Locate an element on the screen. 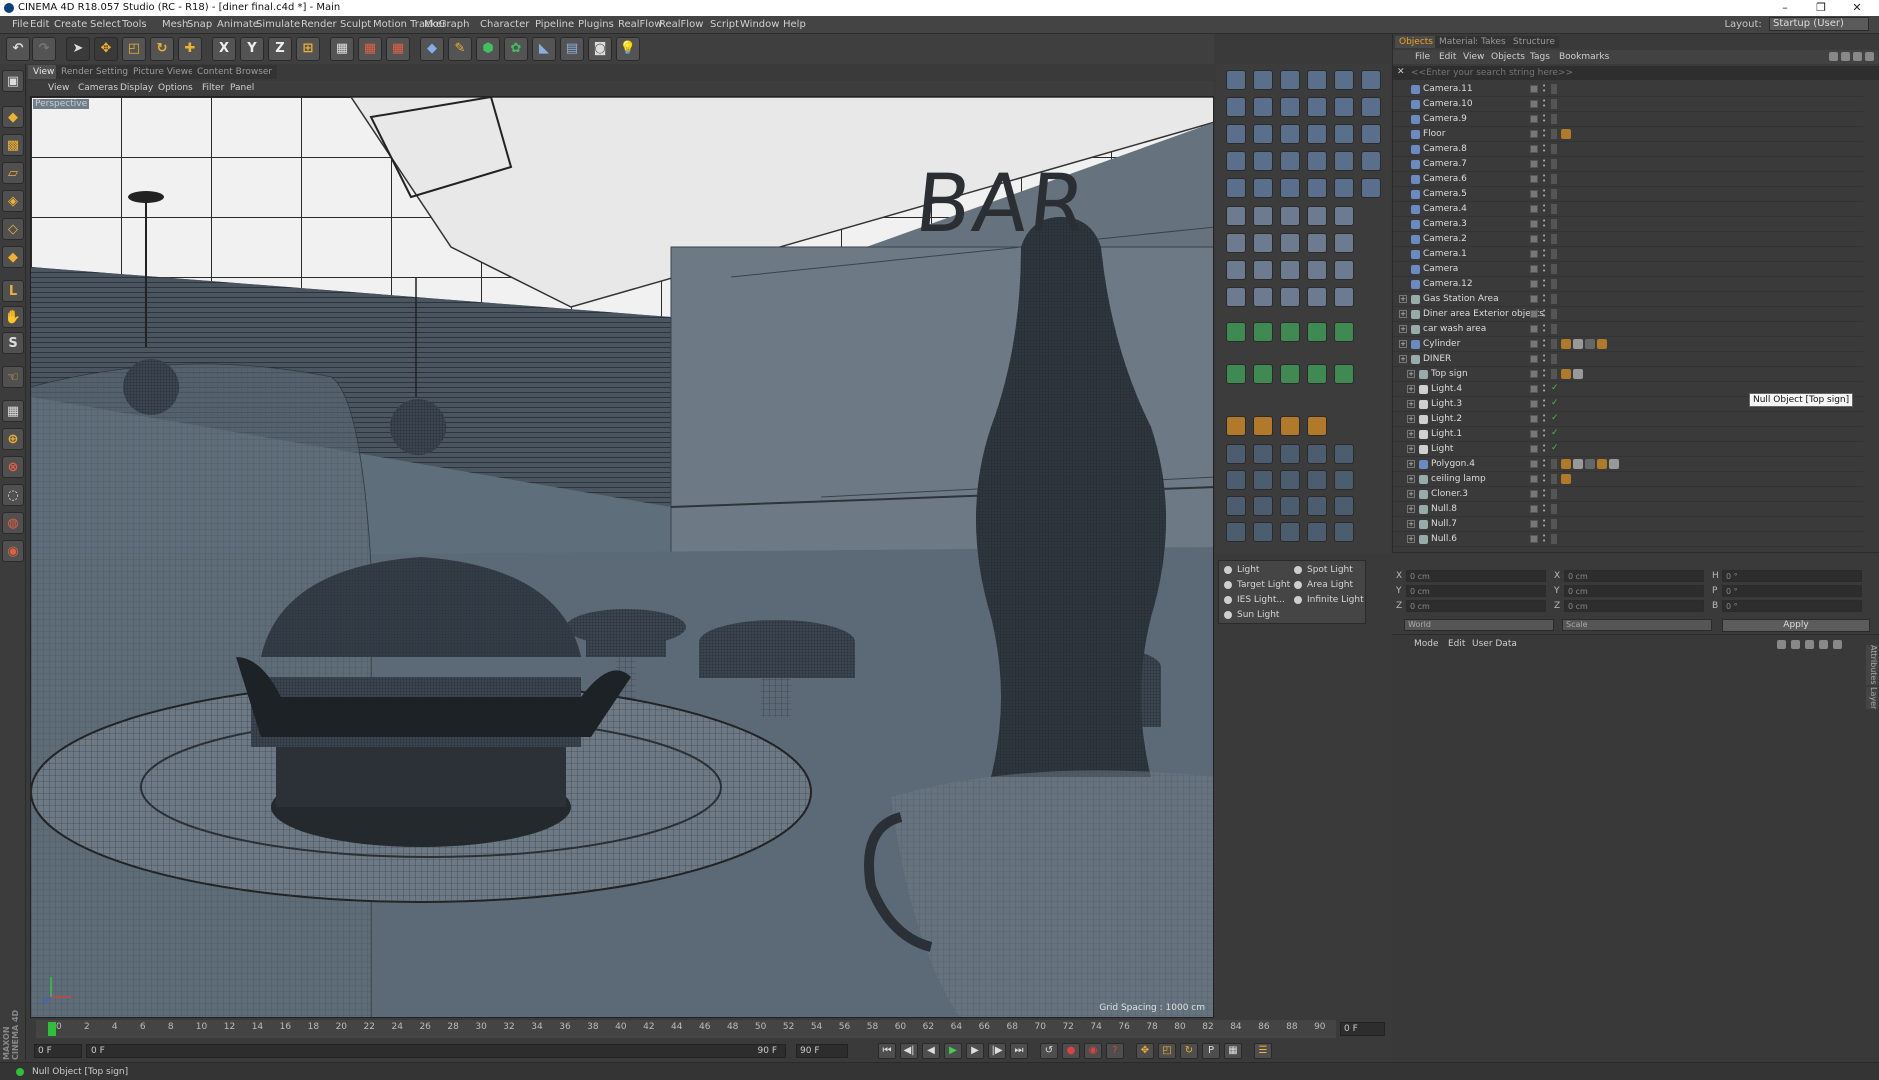 This screenshot has width=1879, height=1080. viewport-menu-display: Display is located at coordinates (136, 88).